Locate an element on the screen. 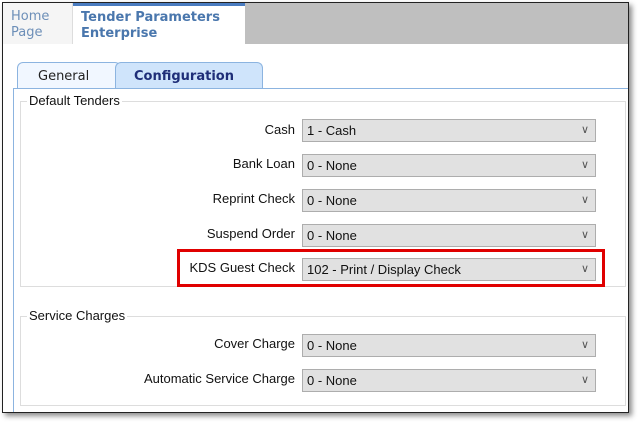 The width and height of the screenshot is (641, 429). tab-home-page: Home Page is located at coordinates (38, 23).